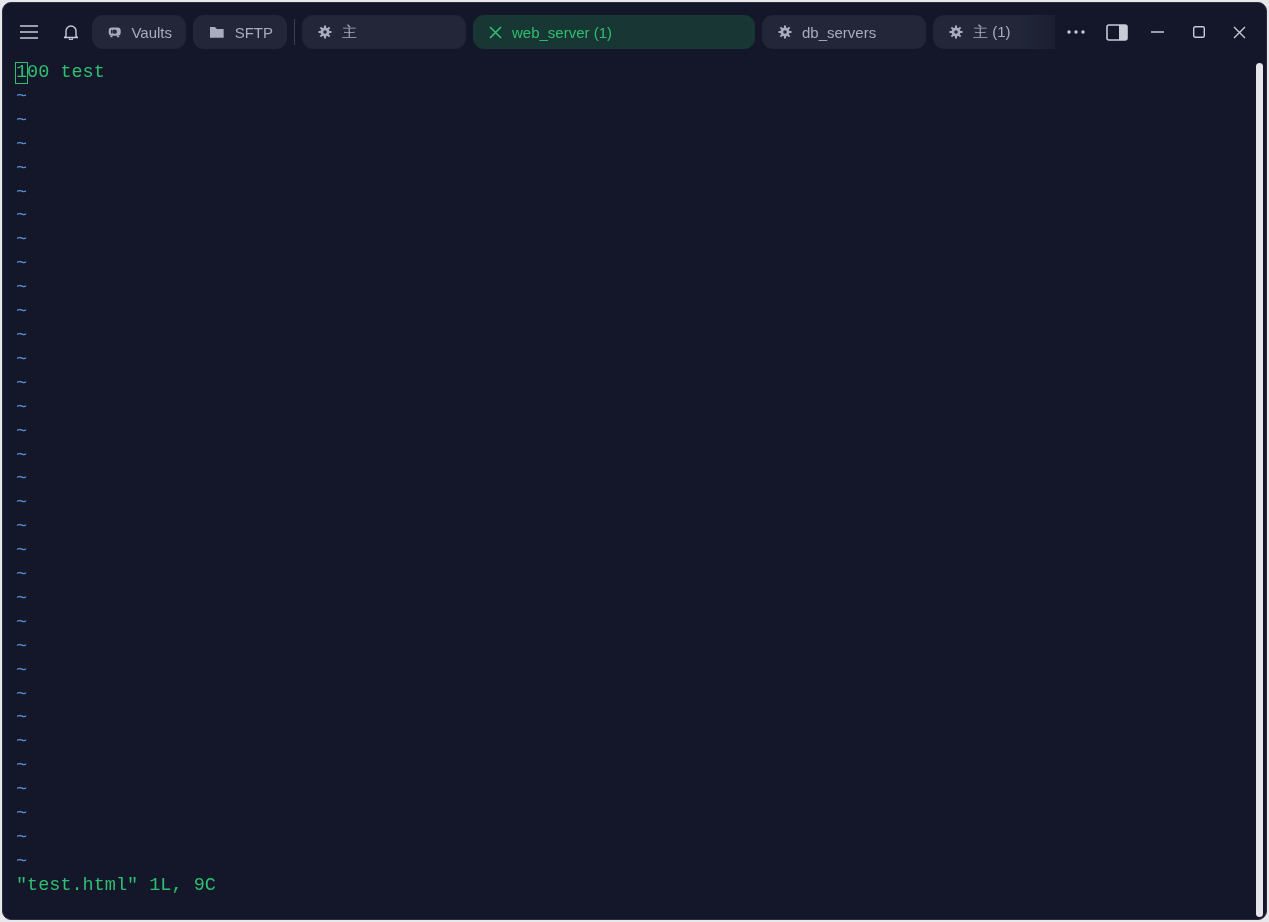 This screenshot has height=922, width=1269. Describe the element at coordinates (844, 32) in the screenshot. I see `tab: db_servers` at that location.